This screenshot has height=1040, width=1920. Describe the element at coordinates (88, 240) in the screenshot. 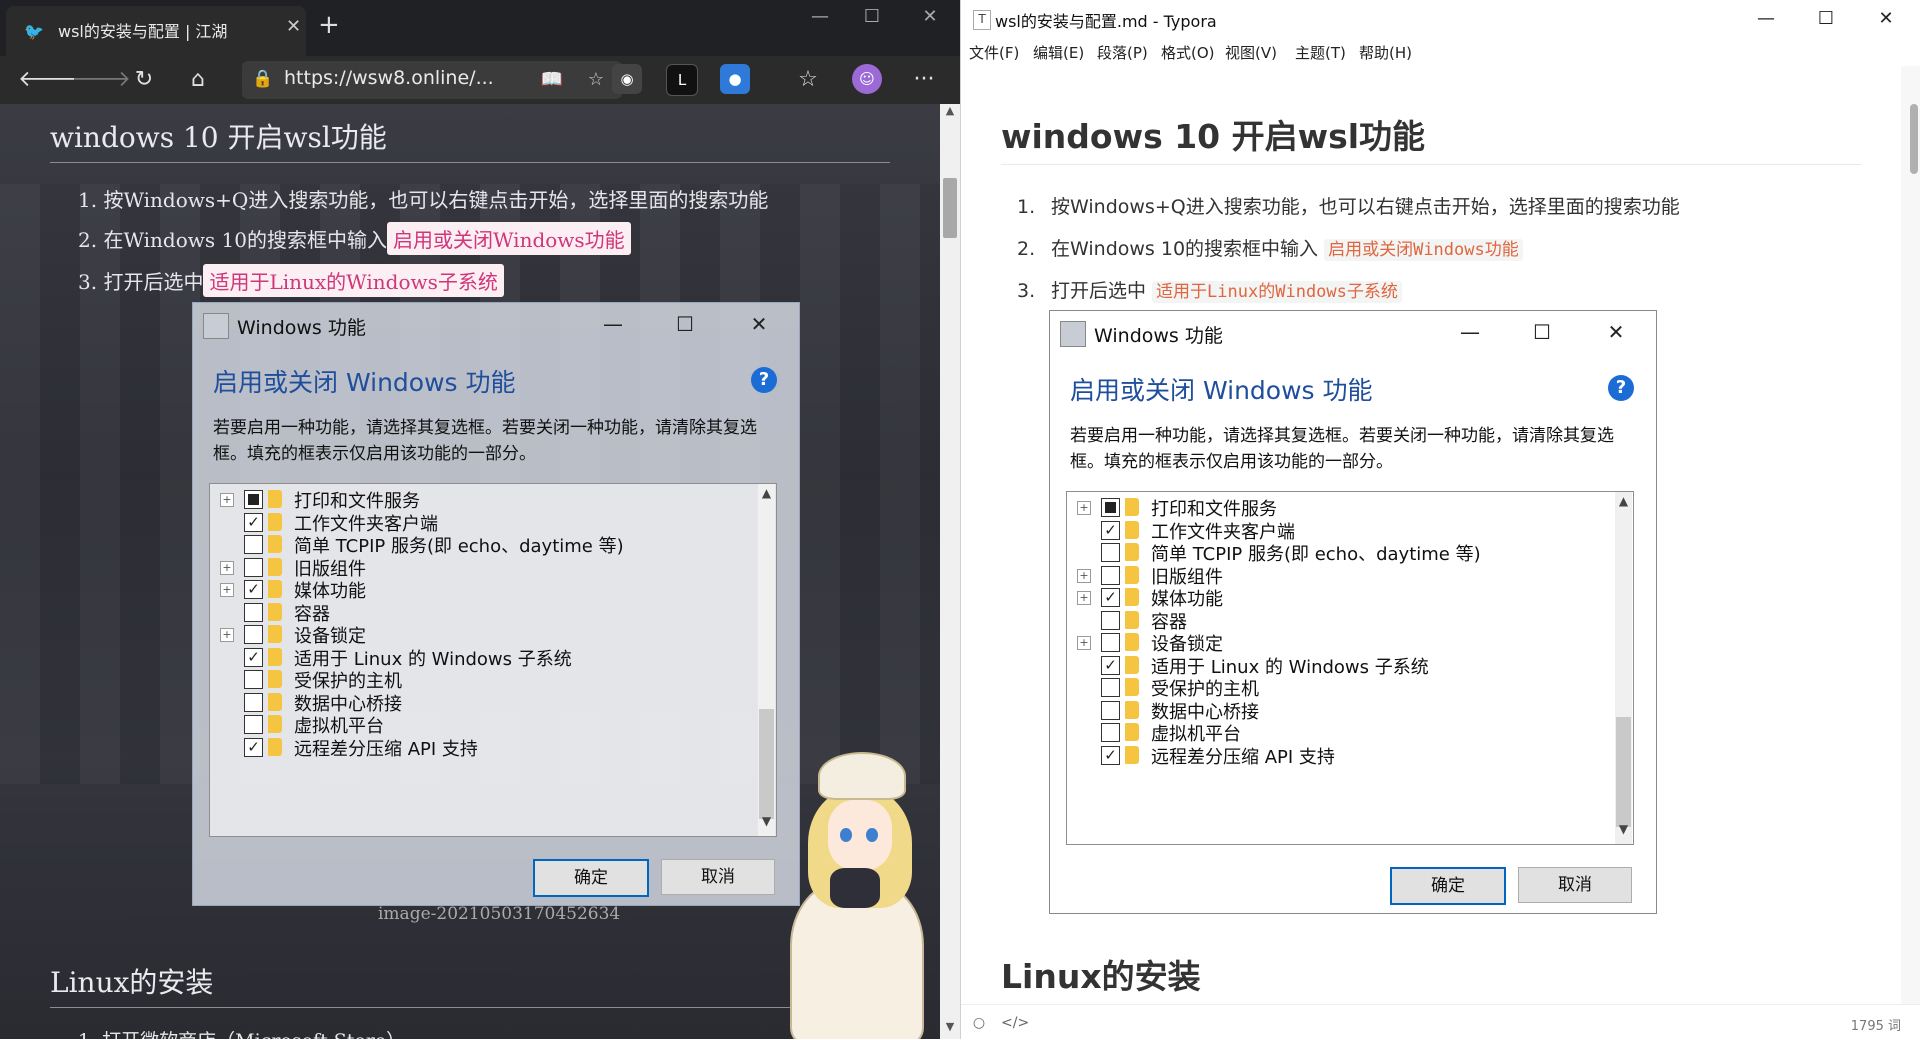

I see `step-number: 2.` at that location.